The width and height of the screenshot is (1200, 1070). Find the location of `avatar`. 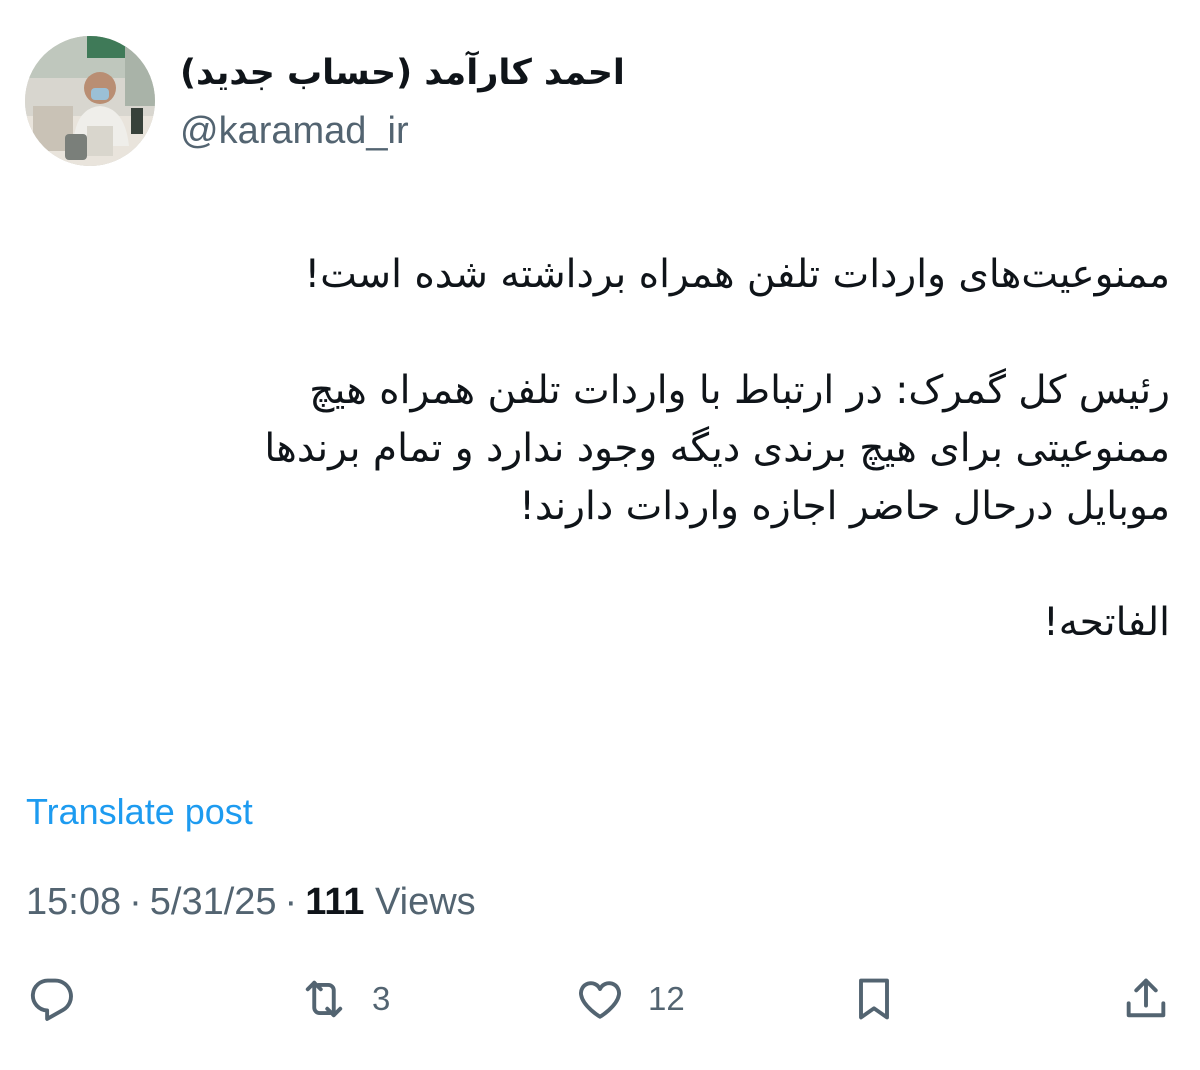

avatar is located at coordinates (90, 101).